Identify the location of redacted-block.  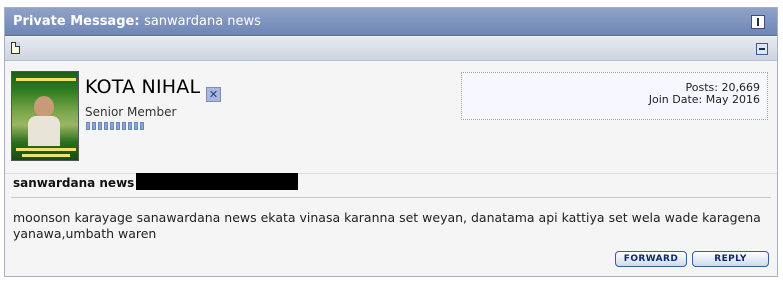
(217, 181).